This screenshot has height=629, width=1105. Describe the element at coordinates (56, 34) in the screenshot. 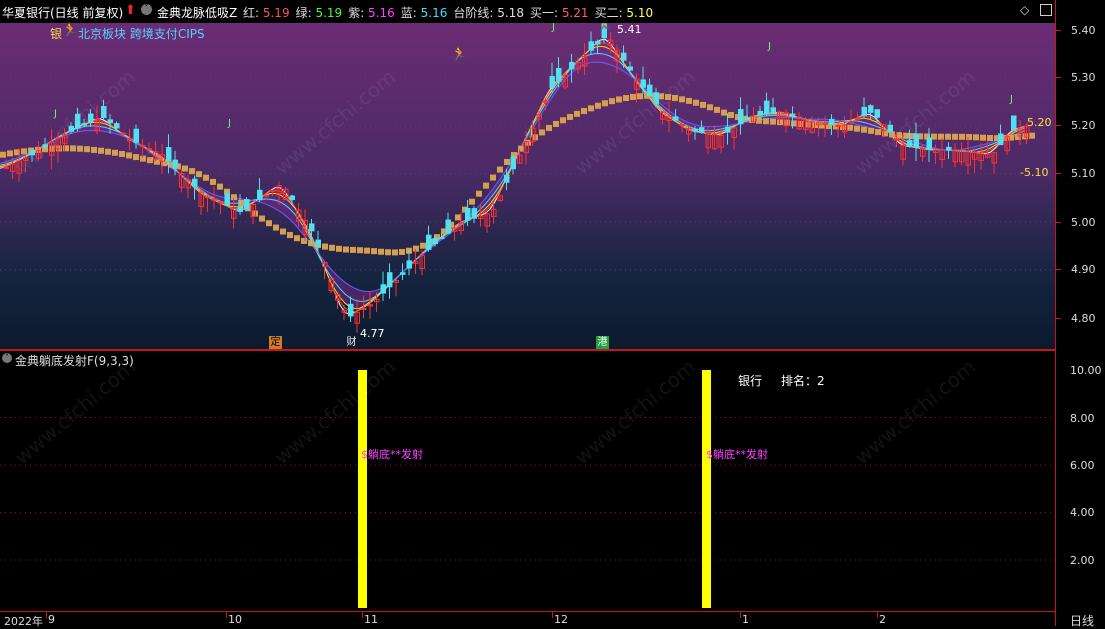

I see `sector-prefix: 银` at that location.